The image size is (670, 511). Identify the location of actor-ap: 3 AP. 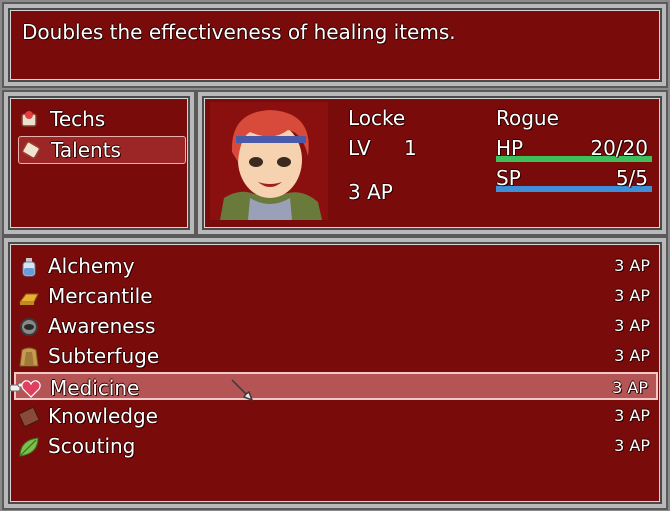
(370, 192).